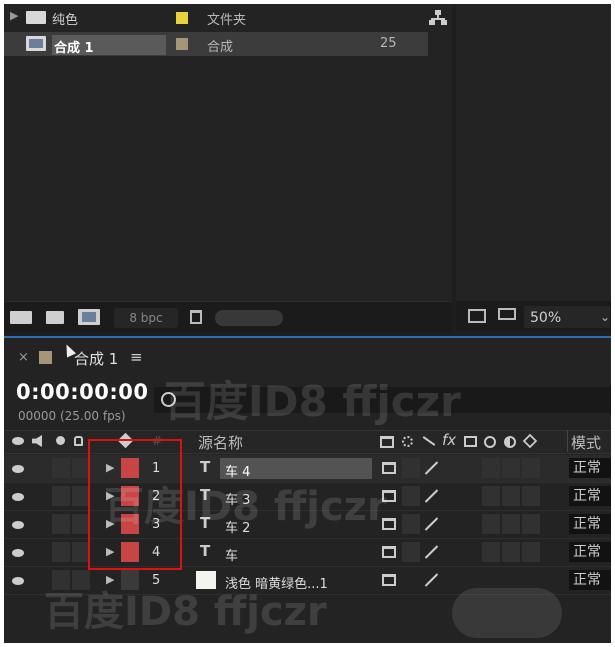  I want to click on video-switch-icon, so click(18, 441).